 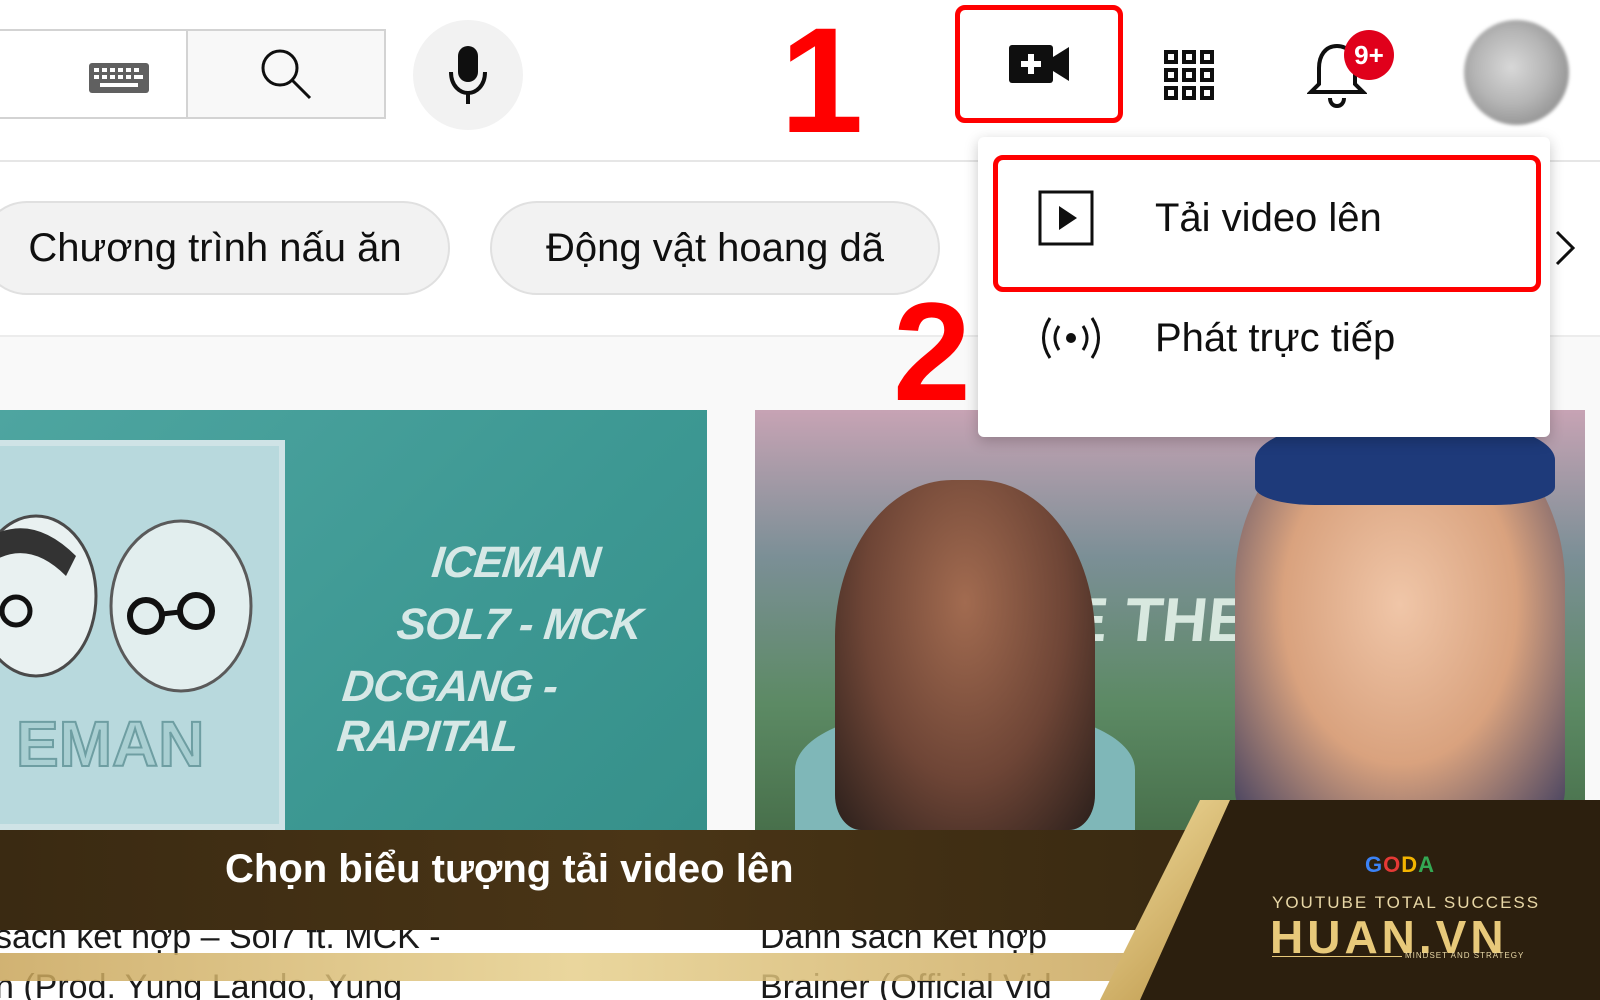 What do you see at coordinates (1275, 337) in the screenshot?
I see `menu-item-label: Phát trực tiếp` at bounding box center [1275, 337].